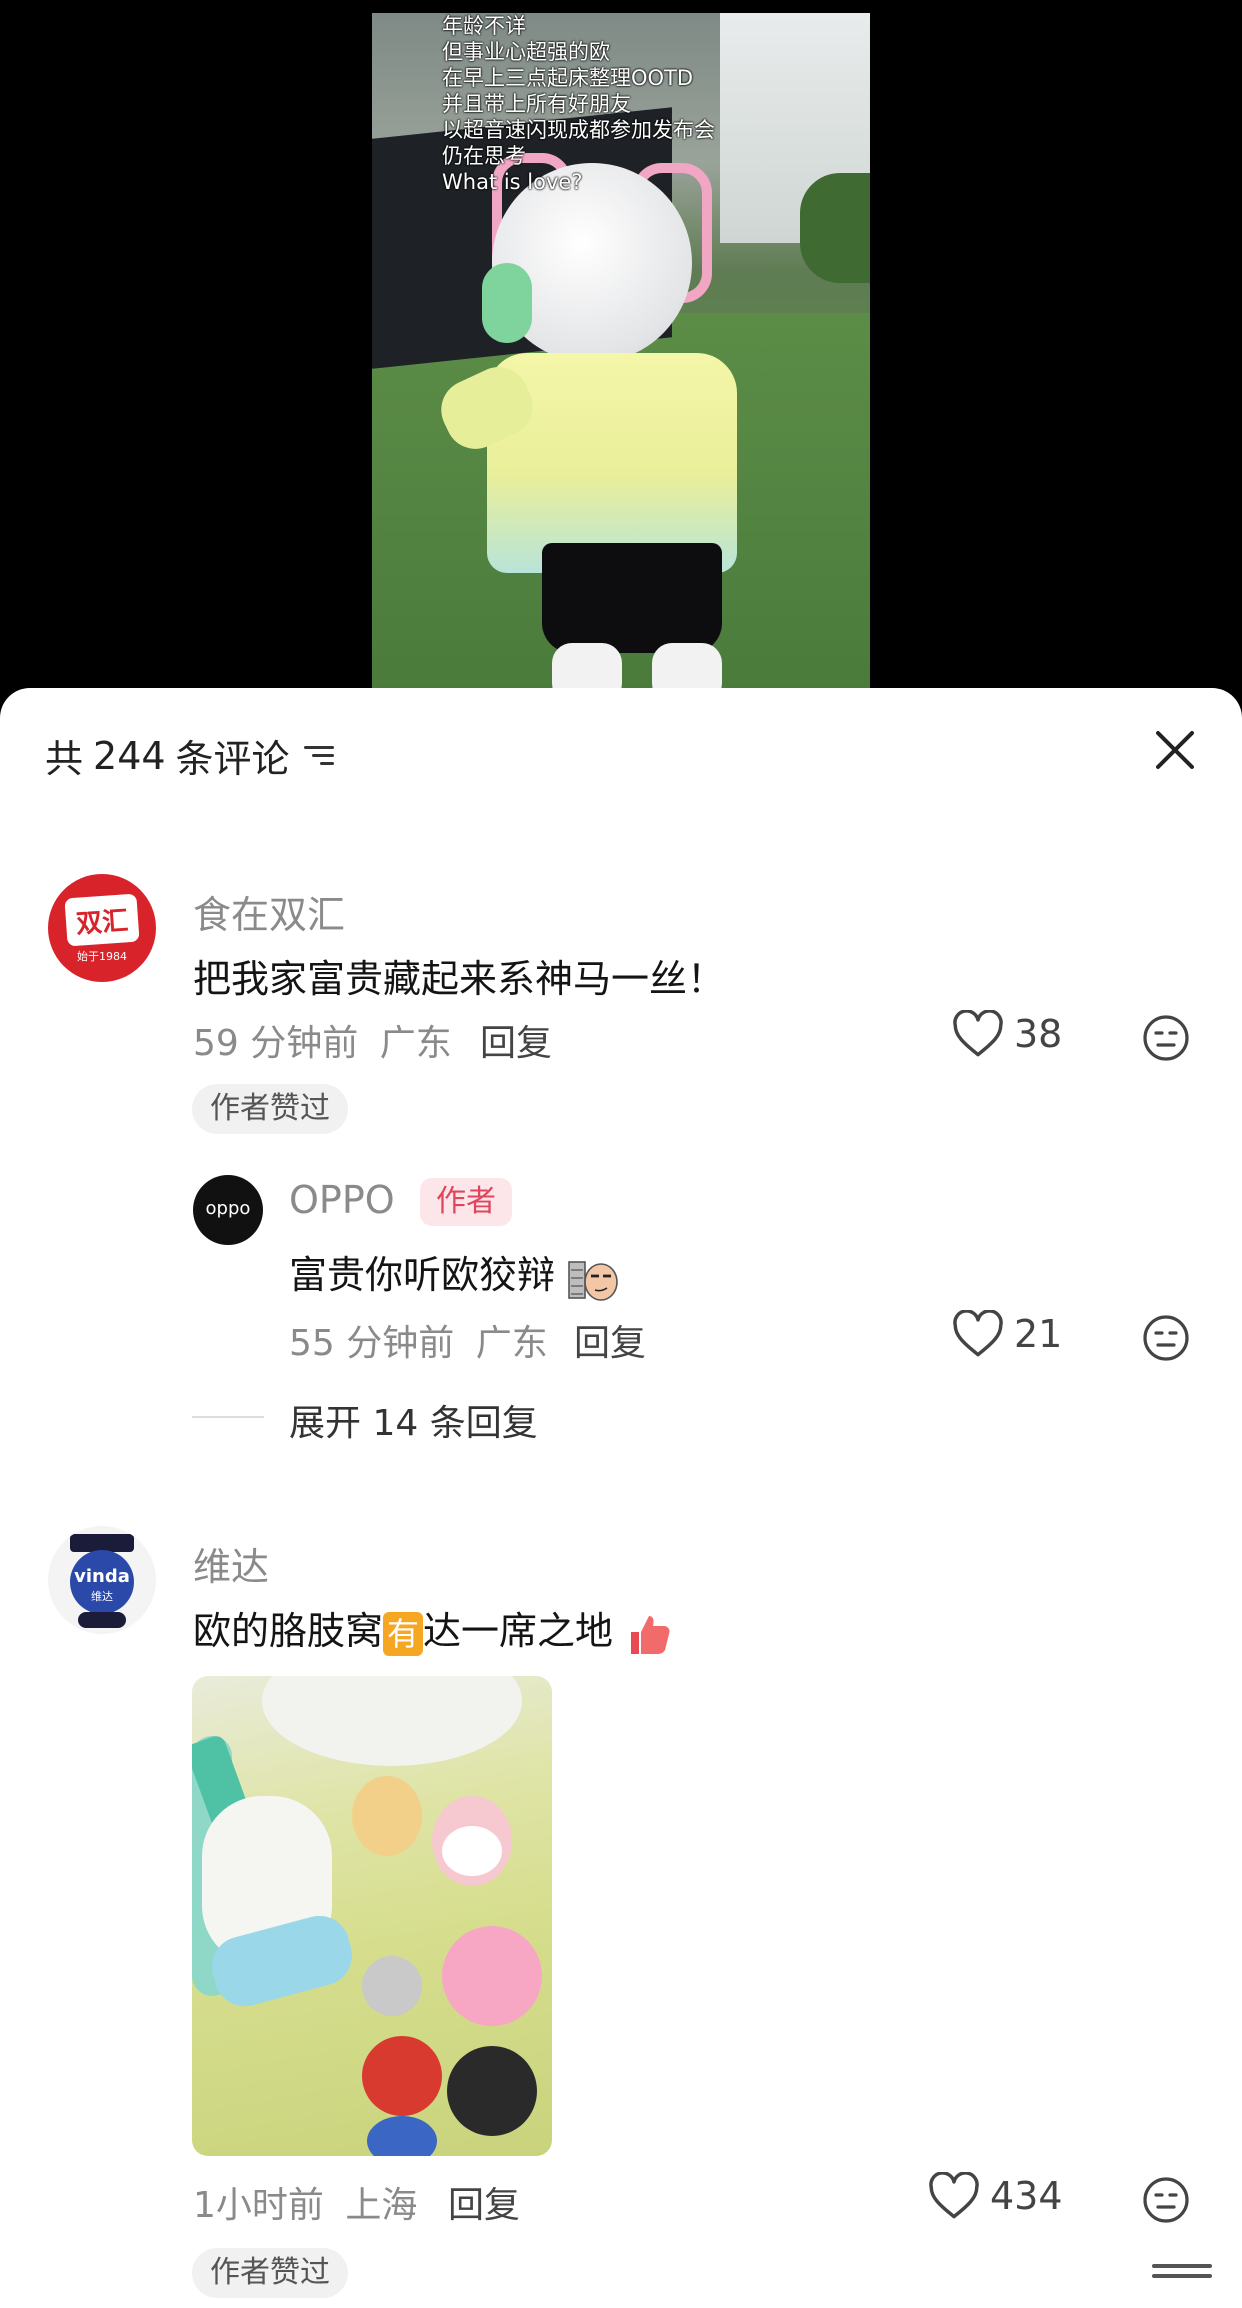  I want to click on comment-location: 上海, so click(381, 2205).